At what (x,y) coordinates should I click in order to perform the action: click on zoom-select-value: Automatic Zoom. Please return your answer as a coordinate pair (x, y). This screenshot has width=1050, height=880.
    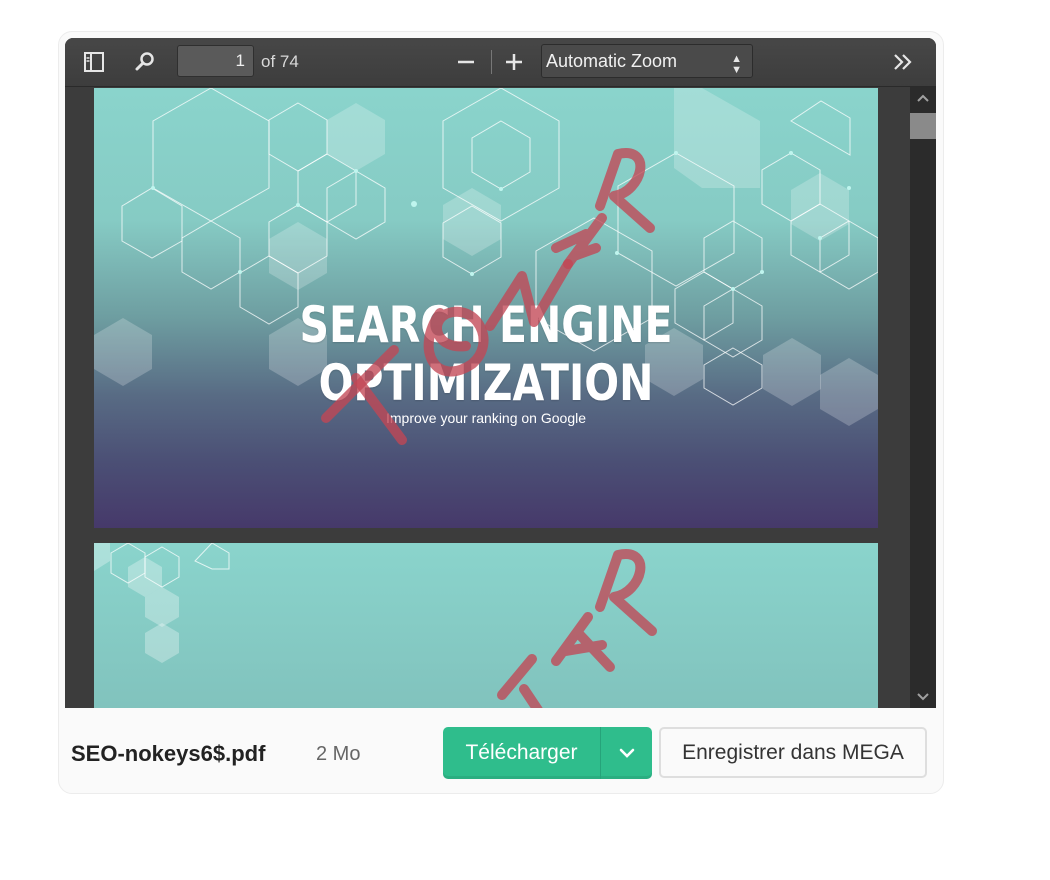
    Looking at the image, I should click on (612, 61).